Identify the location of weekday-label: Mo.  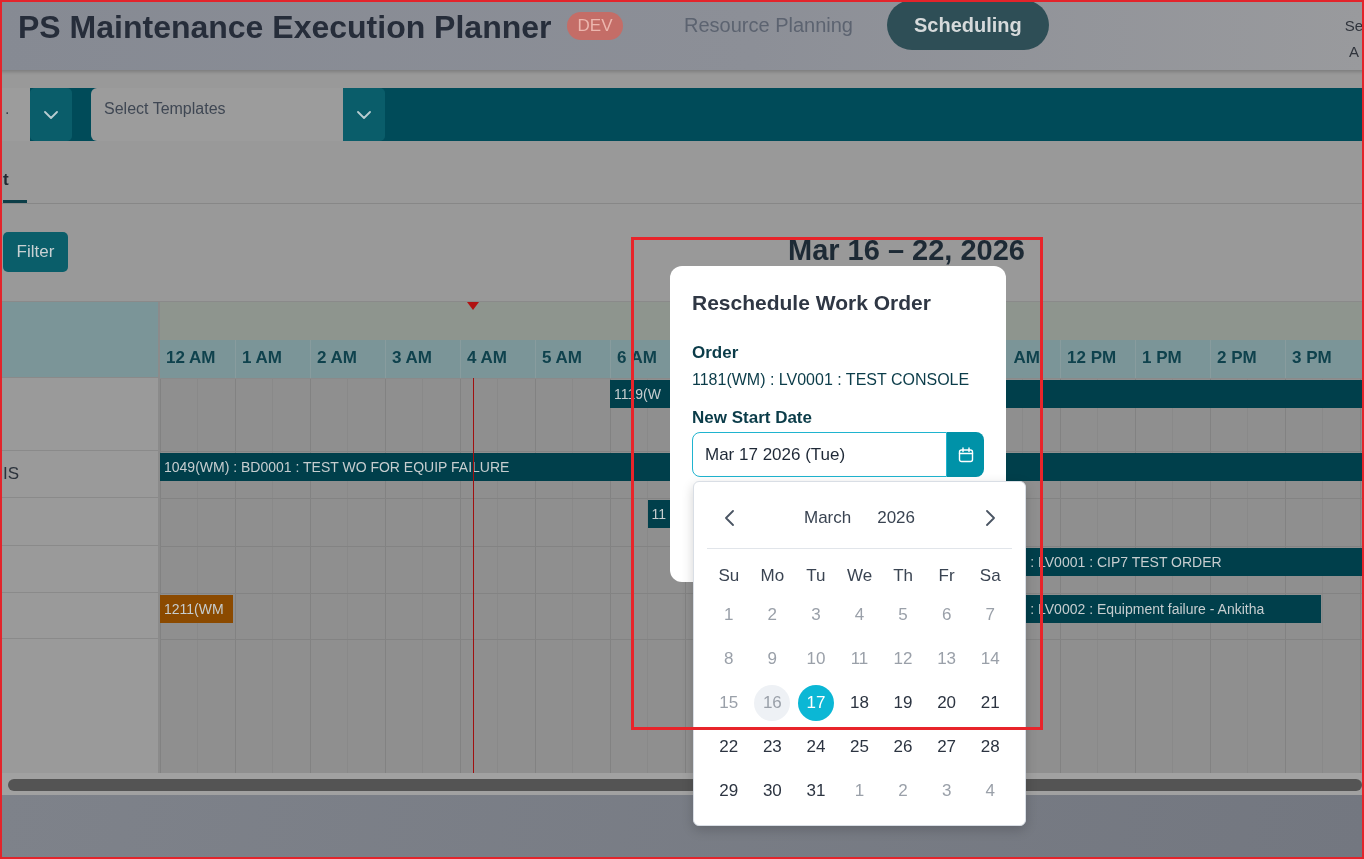
(772, 576).